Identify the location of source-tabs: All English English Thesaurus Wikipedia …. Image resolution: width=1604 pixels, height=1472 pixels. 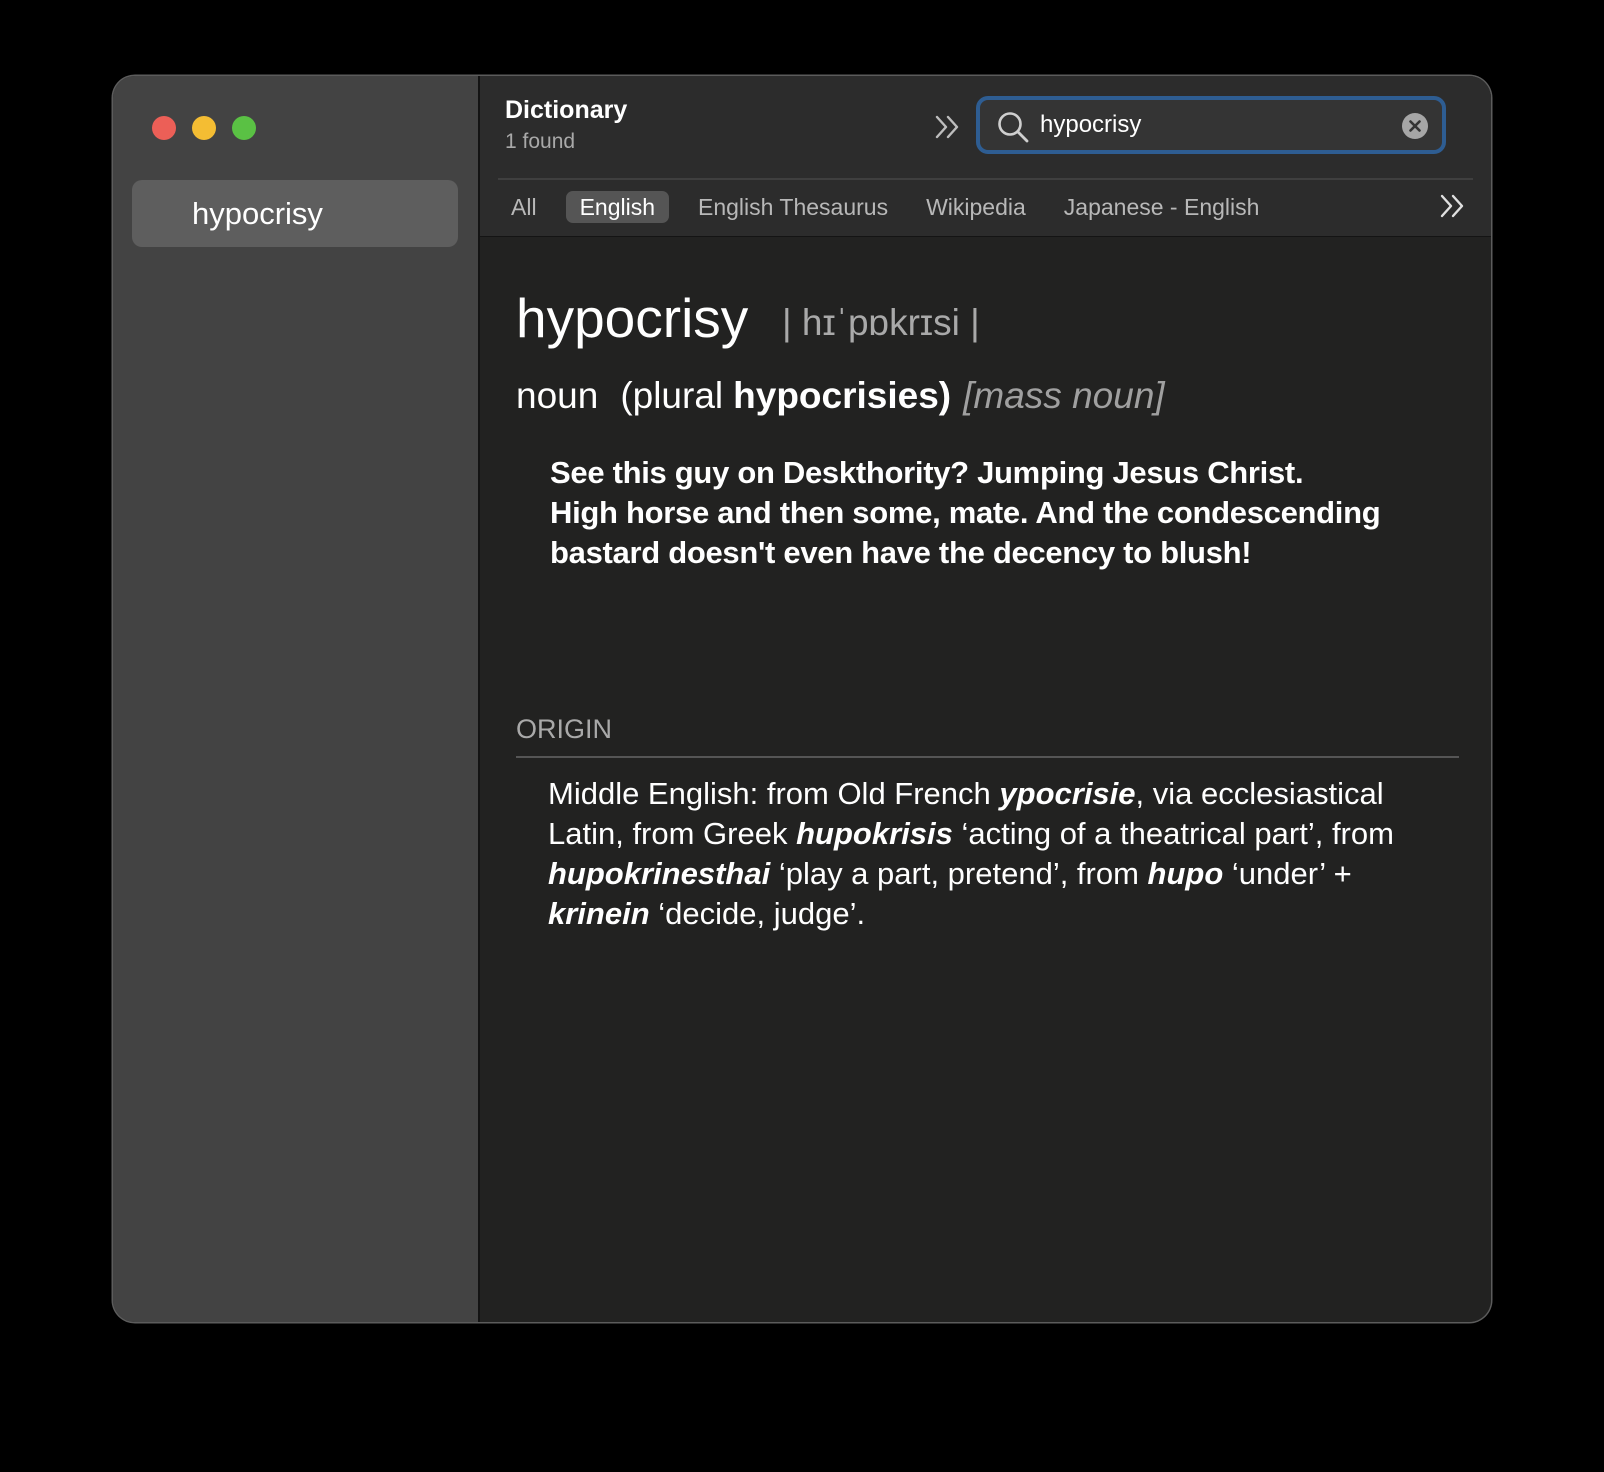
(885, 207).